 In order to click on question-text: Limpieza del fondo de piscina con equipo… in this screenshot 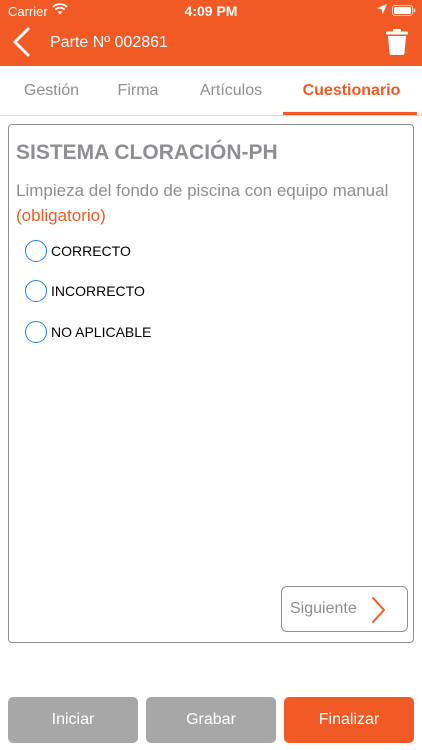, I will do `click(211, 203)`.